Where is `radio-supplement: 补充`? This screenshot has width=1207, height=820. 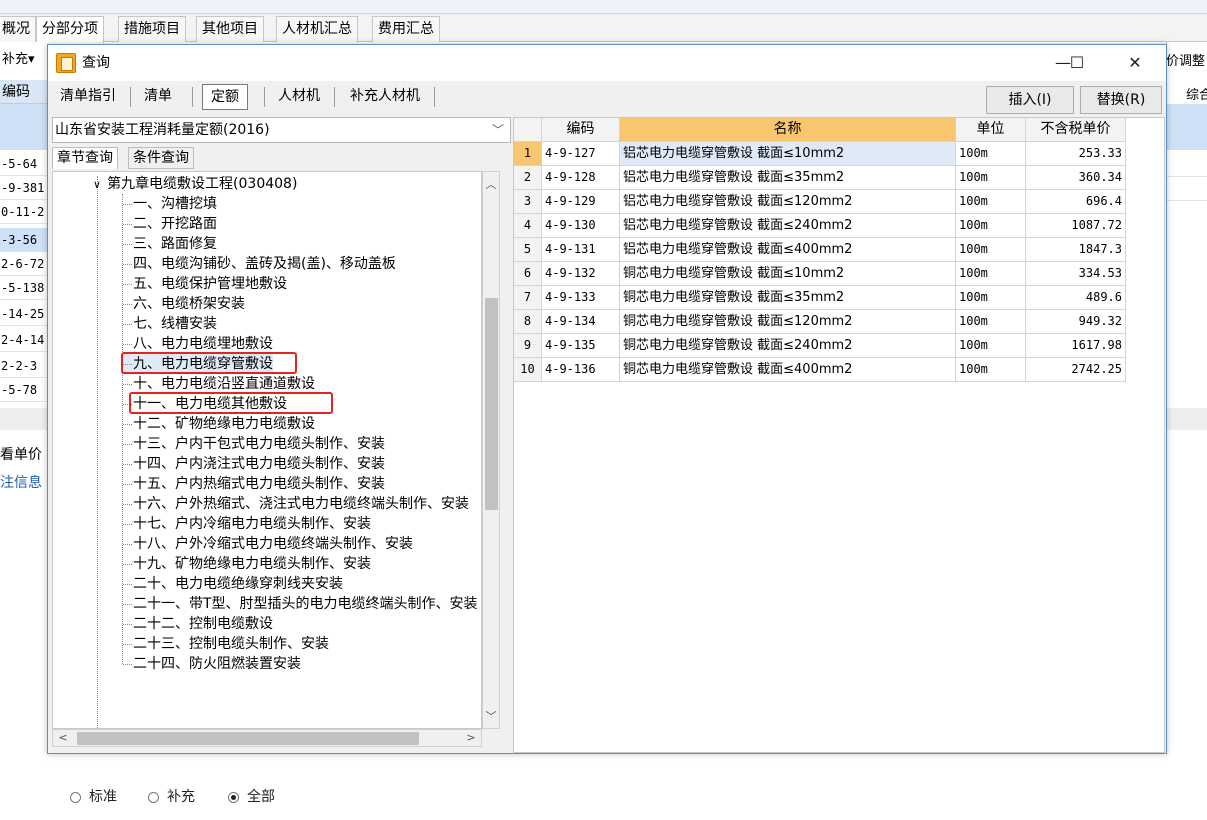 radio-supplement: 补充 is located at coordinates (171, 797).